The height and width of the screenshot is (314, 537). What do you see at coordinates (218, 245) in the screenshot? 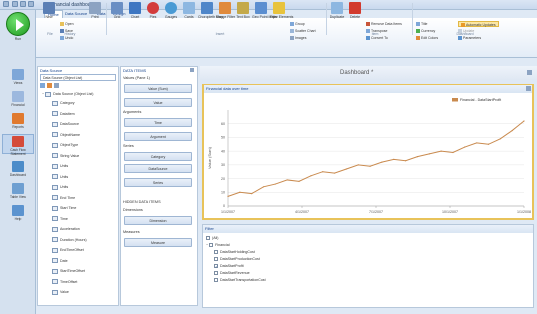
I see `filter-group-financial: − Financial` at bounding box center [218, 245].